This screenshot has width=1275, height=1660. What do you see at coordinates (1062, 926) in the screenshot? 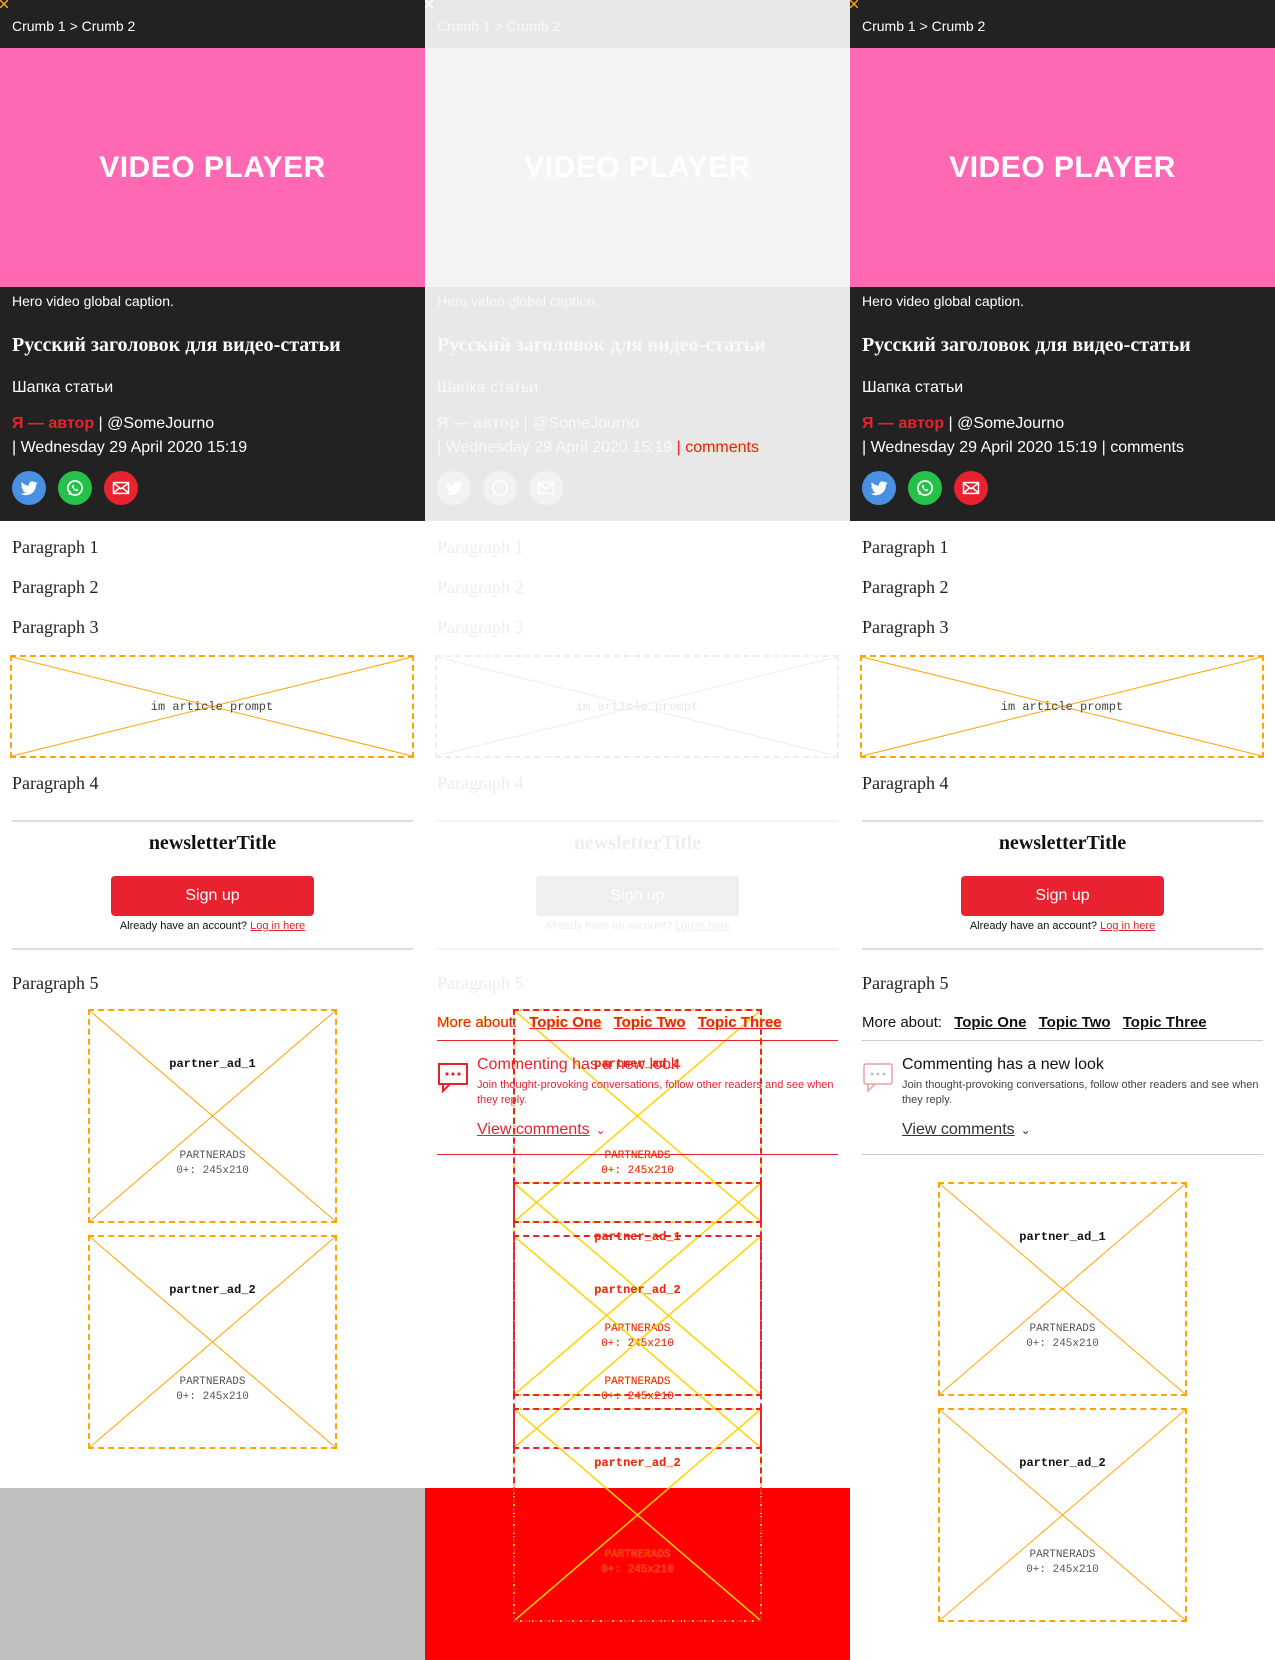
I see `login-prompt: Already have an account? Log in here` at bounding box center [1062, 926].